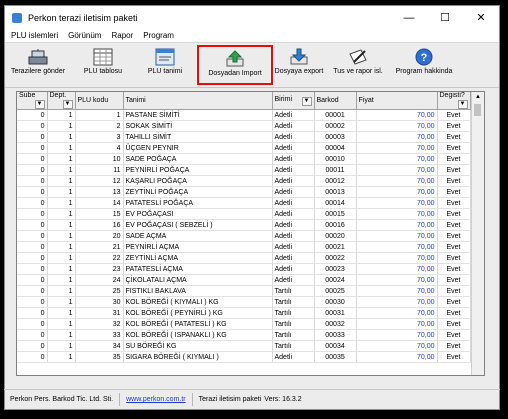 The image size is (508, 419). What do you see at coordinates (335, 258) in the screenshot?
I see `cell-barcode: 00022` at bounding box center [335, 258].